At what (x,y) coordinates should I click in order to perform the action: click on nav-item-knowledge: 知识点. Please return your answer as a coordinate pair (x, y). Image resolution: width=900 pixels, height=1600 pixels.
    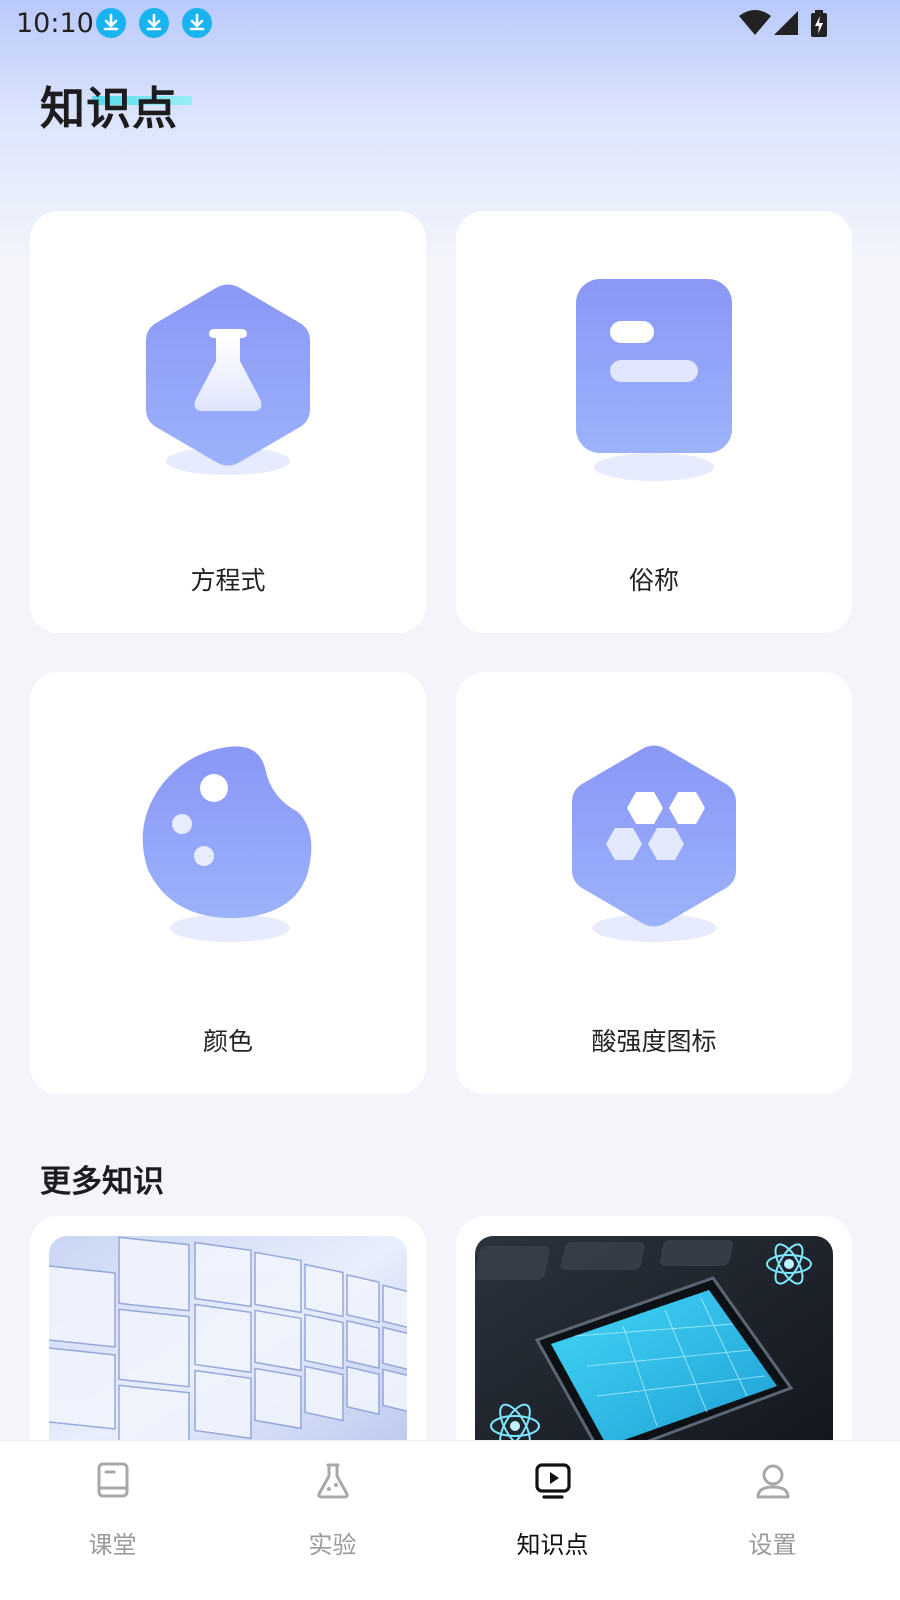
    Looking at the image, I should click on (552, 1520).